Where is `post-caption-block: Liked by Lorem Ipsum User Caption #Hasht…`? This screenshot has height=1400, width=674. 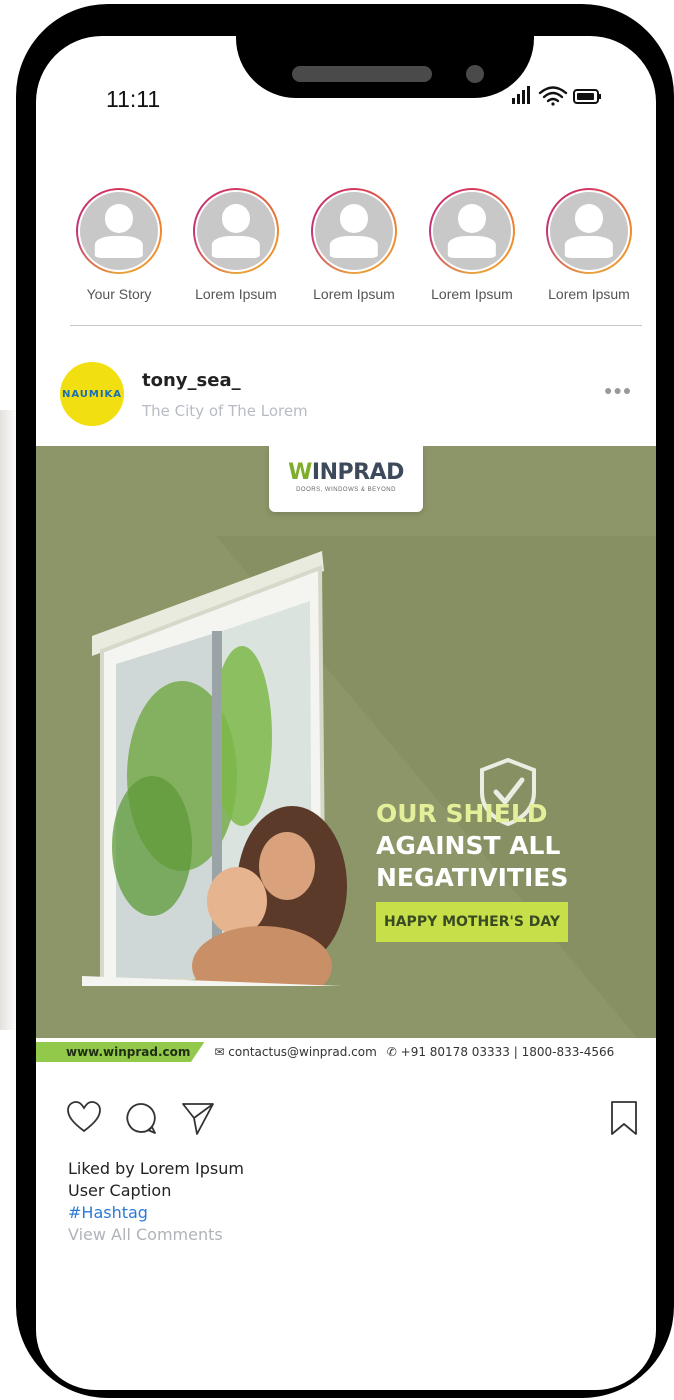 post-caption-block: Liked by Lorem Ipsum User Caption #Hasht… is located at coordinates (156, 1202).